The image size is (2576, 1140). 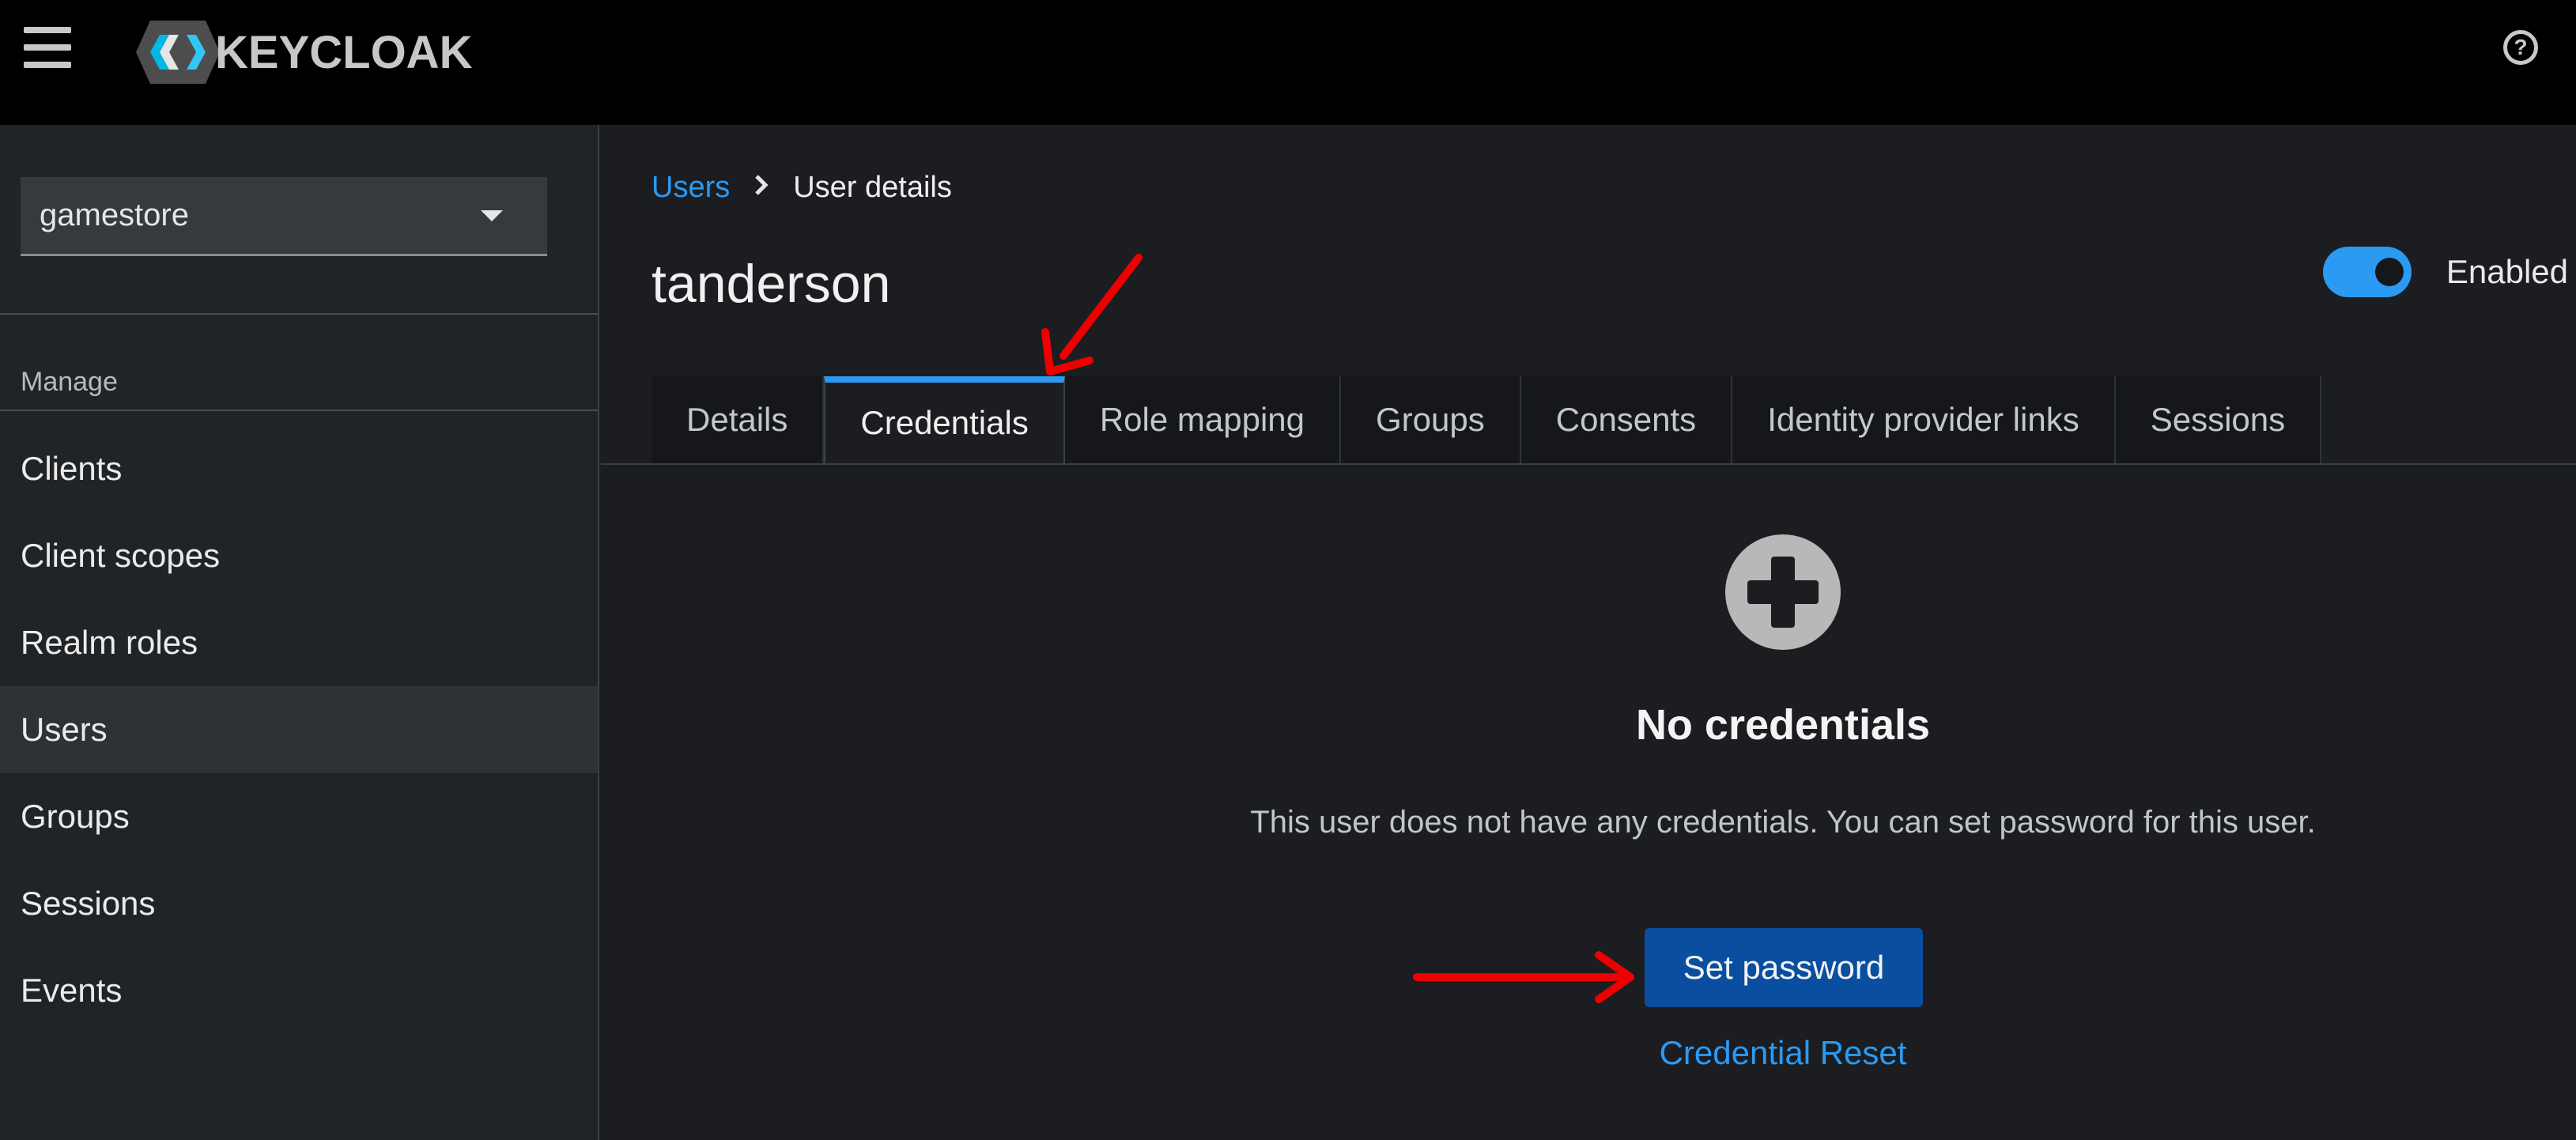 What do you see at coordinates (1783, 592) in the screenshot?
I see `plus-circle-icon` at bounding box center [1783, 592].